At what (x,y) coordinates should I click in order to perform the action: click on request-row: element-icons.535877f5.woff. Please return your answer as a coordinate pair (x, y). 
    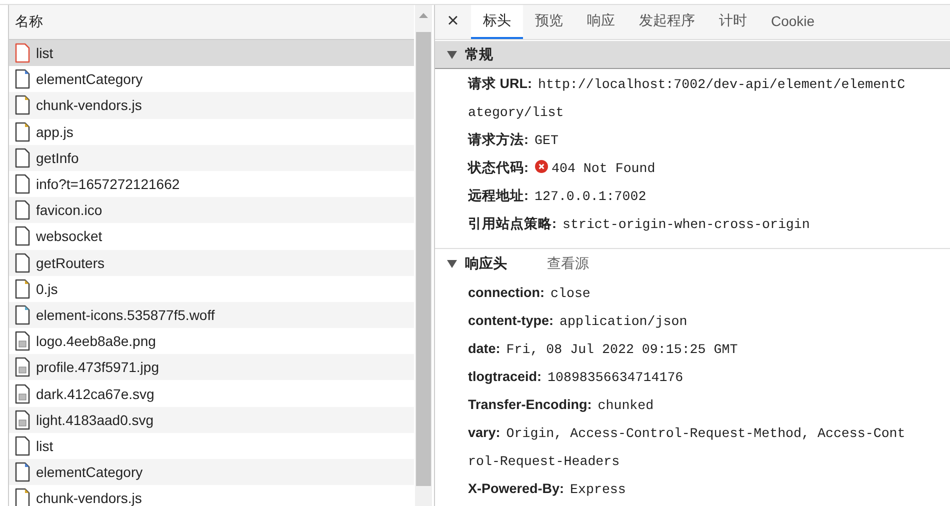
    Looking at the image, I should click on (211, 315).